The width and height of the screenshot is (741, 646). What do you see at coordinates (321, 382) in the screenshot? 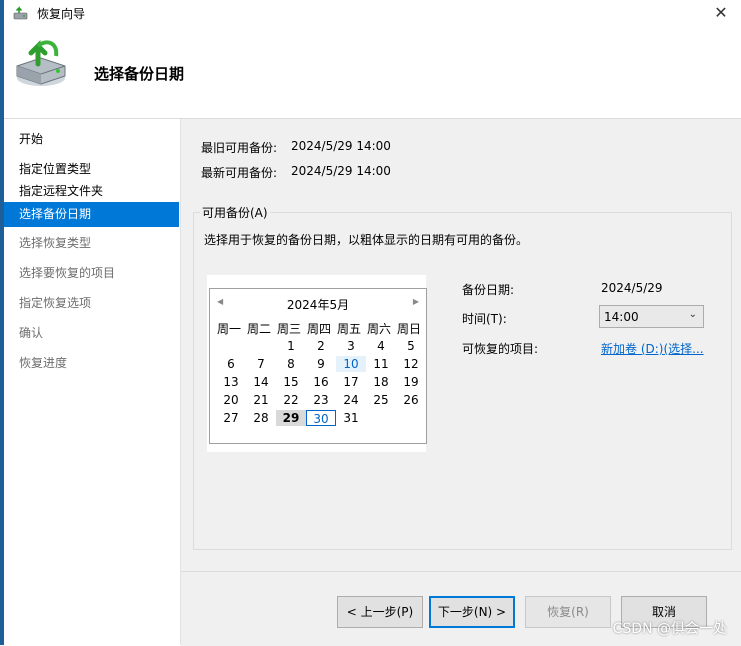
I see `calendar-day: 16` at bounding box center [321, 382].